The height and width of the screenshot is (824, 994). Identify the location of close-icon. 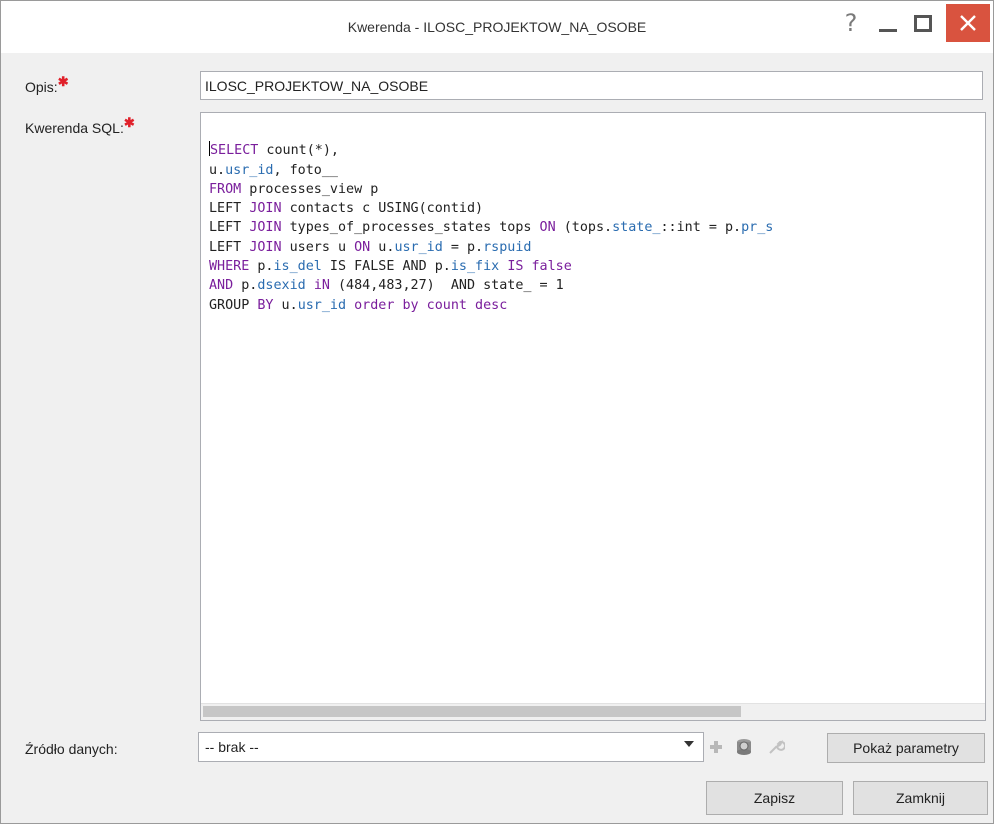
(968, 23).